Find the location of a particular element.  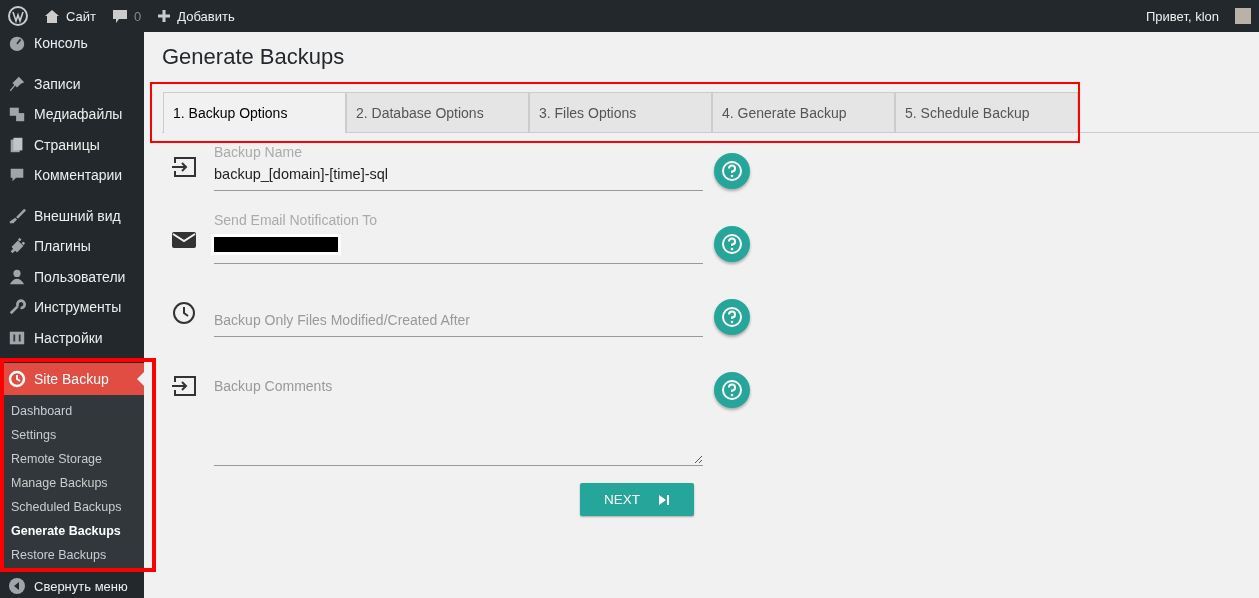

sidebar-item: Страницы is located at coordinates (72, 144).